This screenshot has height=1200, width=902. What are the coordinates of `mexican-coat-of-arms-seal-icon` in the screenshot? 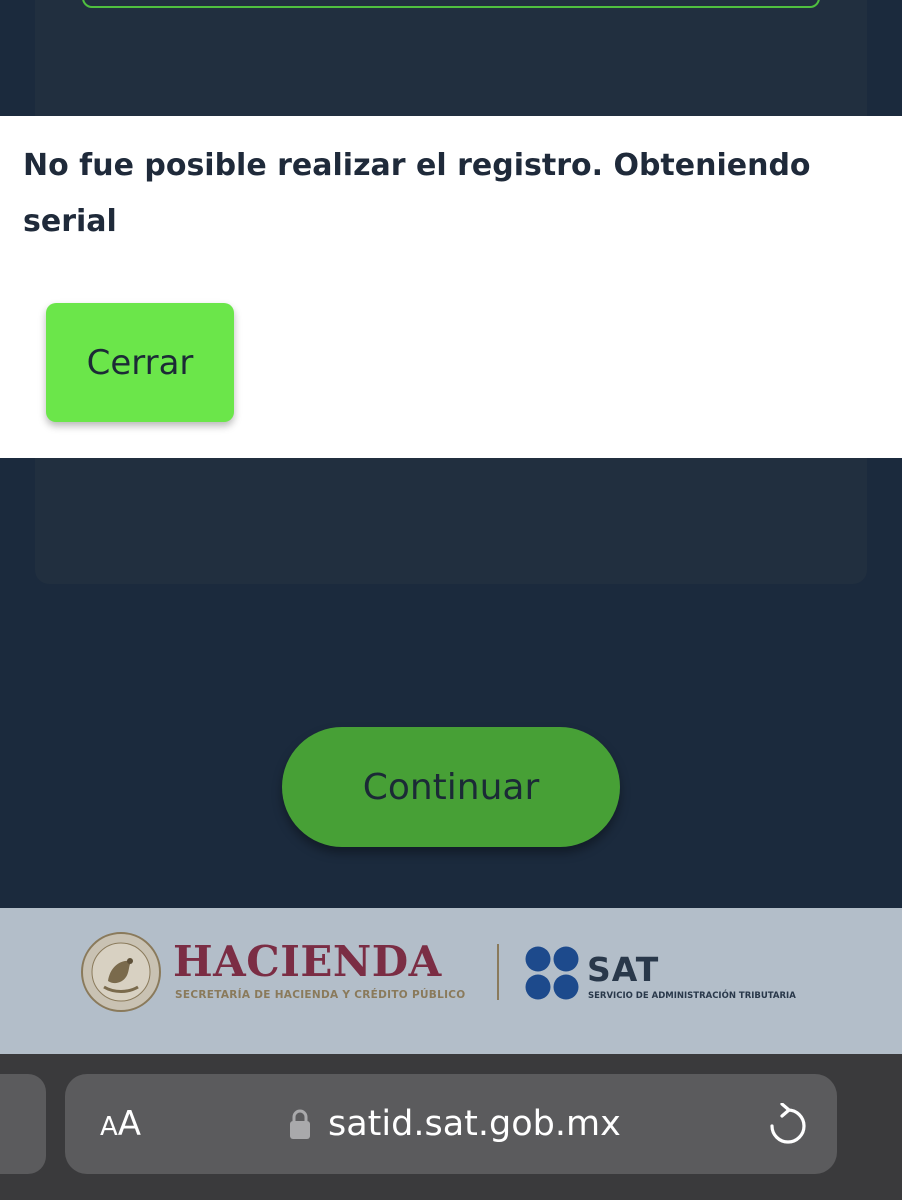 It's located at (121, 972).